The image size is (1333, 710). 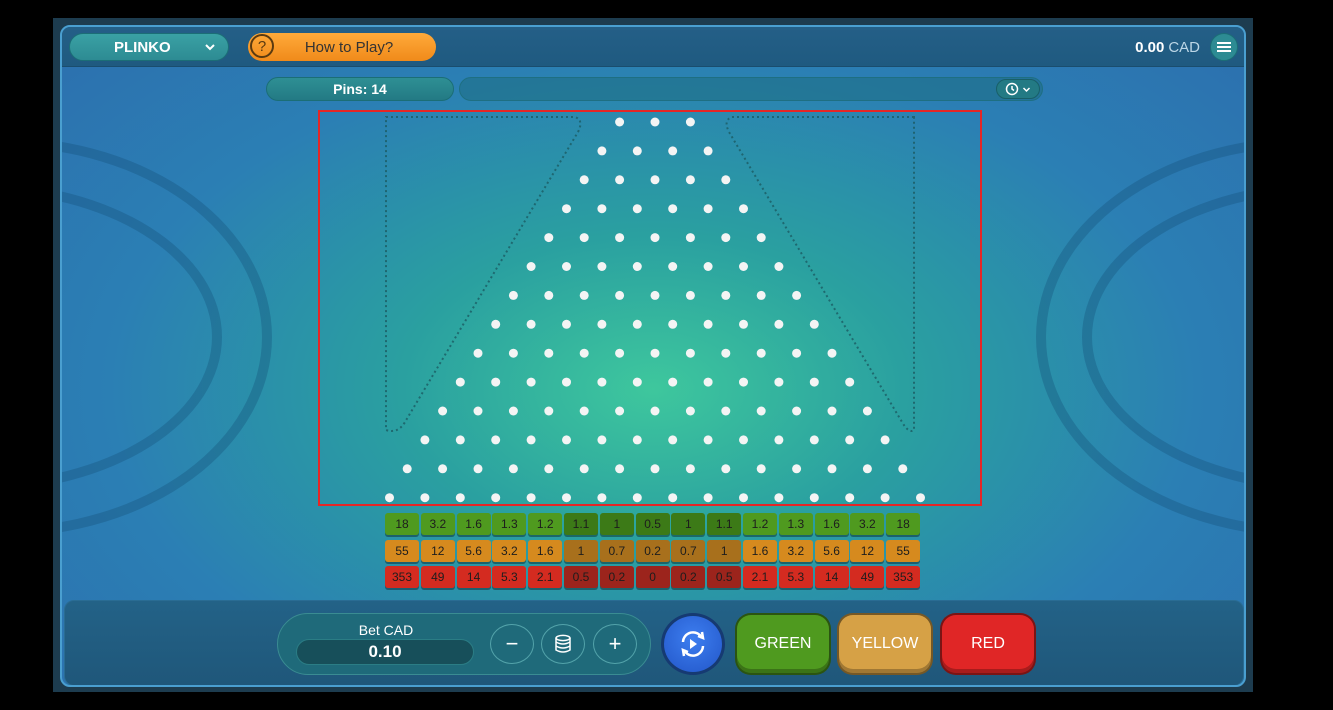 I want to click on green-multiplier-cell: 1.3, so click(x=509, y=524).